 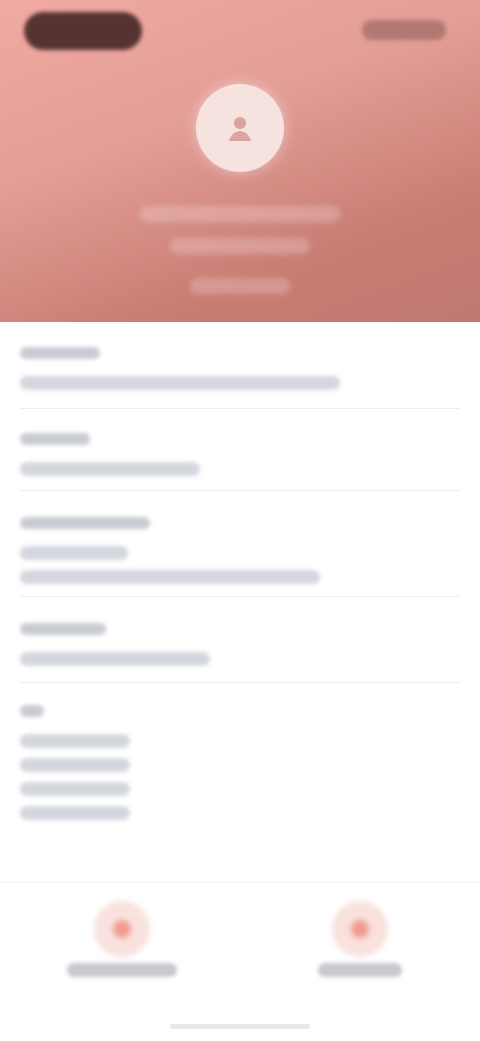 I want to click on status-bar-right, so click(x=404, y=30).